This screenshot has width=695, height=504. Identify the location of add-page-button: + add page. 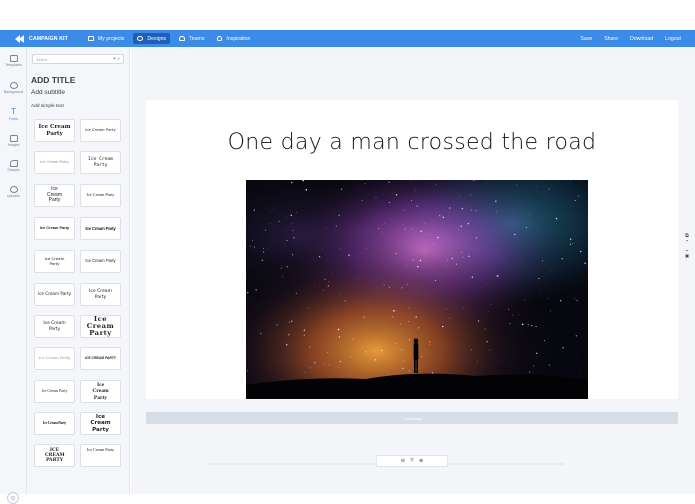
(412, 418).